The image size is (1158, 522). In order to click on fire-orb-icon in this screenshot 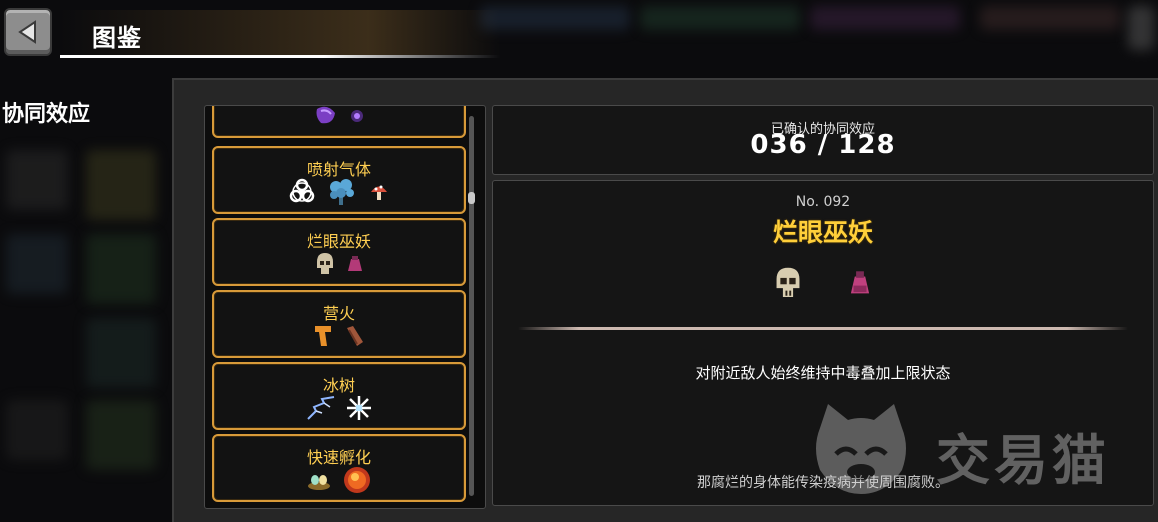, I will do `click(357, 480)`.